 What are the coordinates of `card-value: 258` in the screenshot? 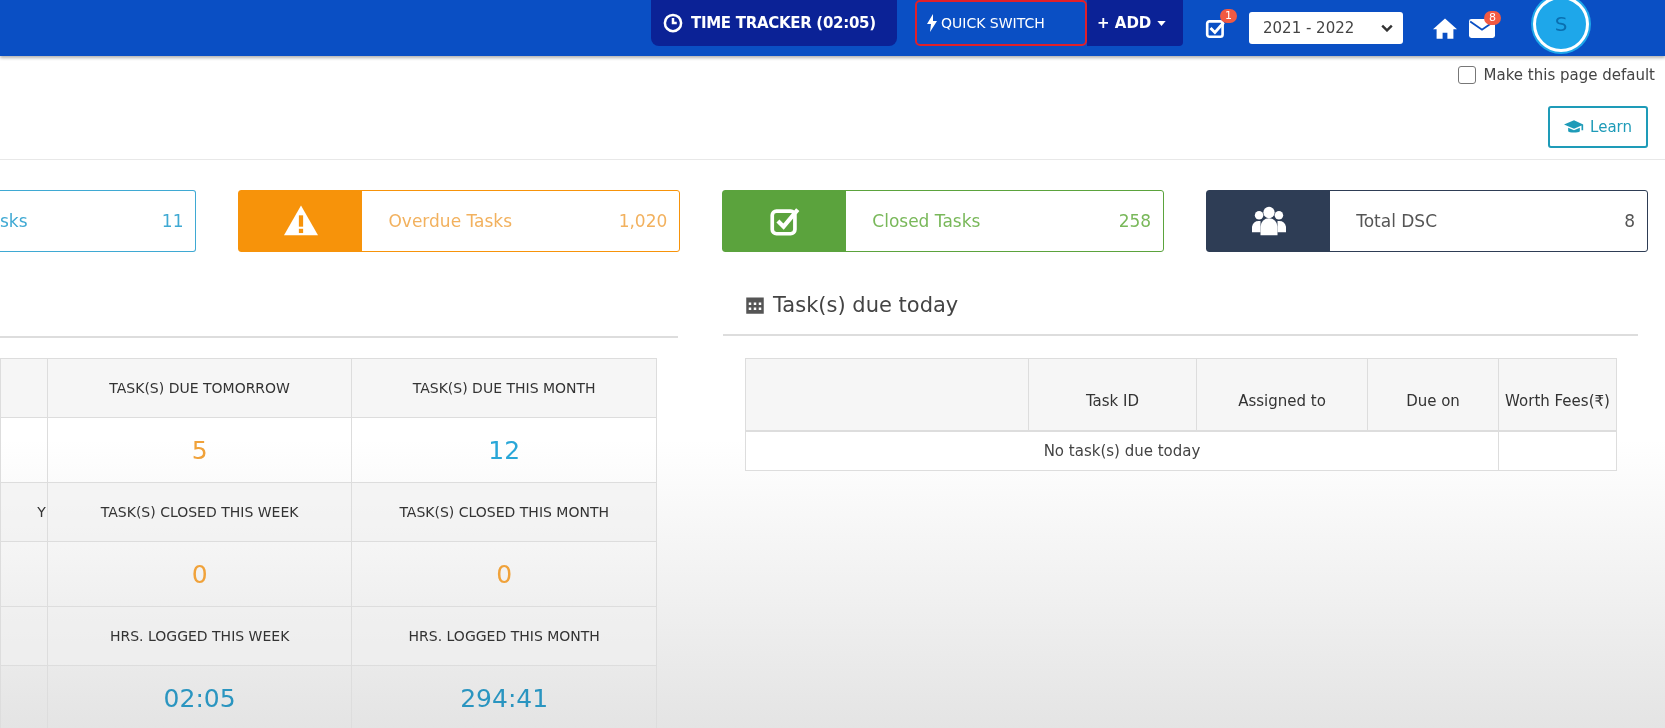 It's located at (1135, 221).